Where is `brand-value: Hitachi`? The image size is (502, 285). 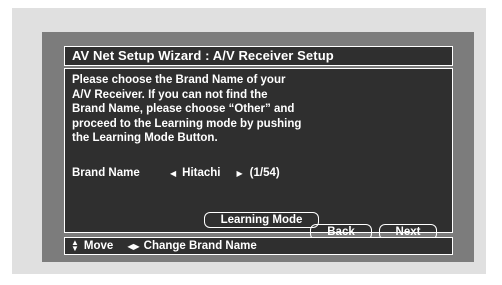
brand-value: Hitachi is located at coordinates (201, 173).